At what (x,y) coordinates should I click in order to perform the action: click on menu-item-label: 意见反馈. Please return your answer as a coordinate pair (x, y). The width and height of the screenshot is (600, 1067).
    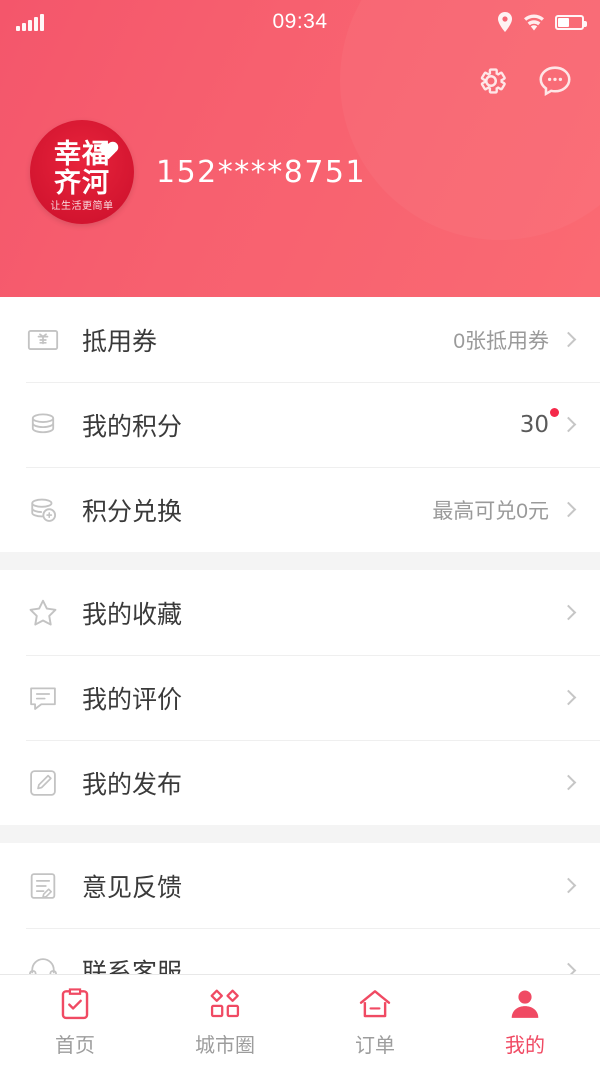
    Looking at the image, I should click on (132, 887).